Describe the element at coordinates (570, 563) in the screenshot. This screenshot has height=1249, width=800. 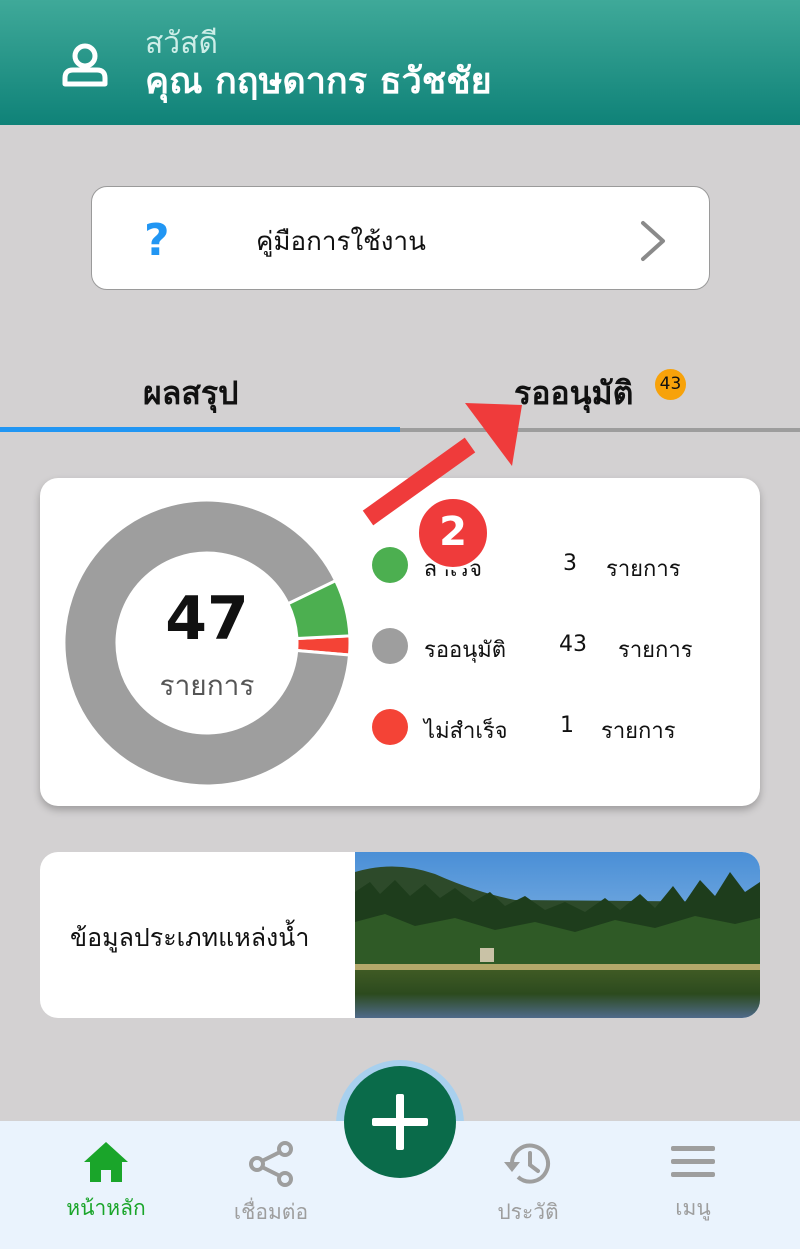
I see `legend-count: 3` at that location.